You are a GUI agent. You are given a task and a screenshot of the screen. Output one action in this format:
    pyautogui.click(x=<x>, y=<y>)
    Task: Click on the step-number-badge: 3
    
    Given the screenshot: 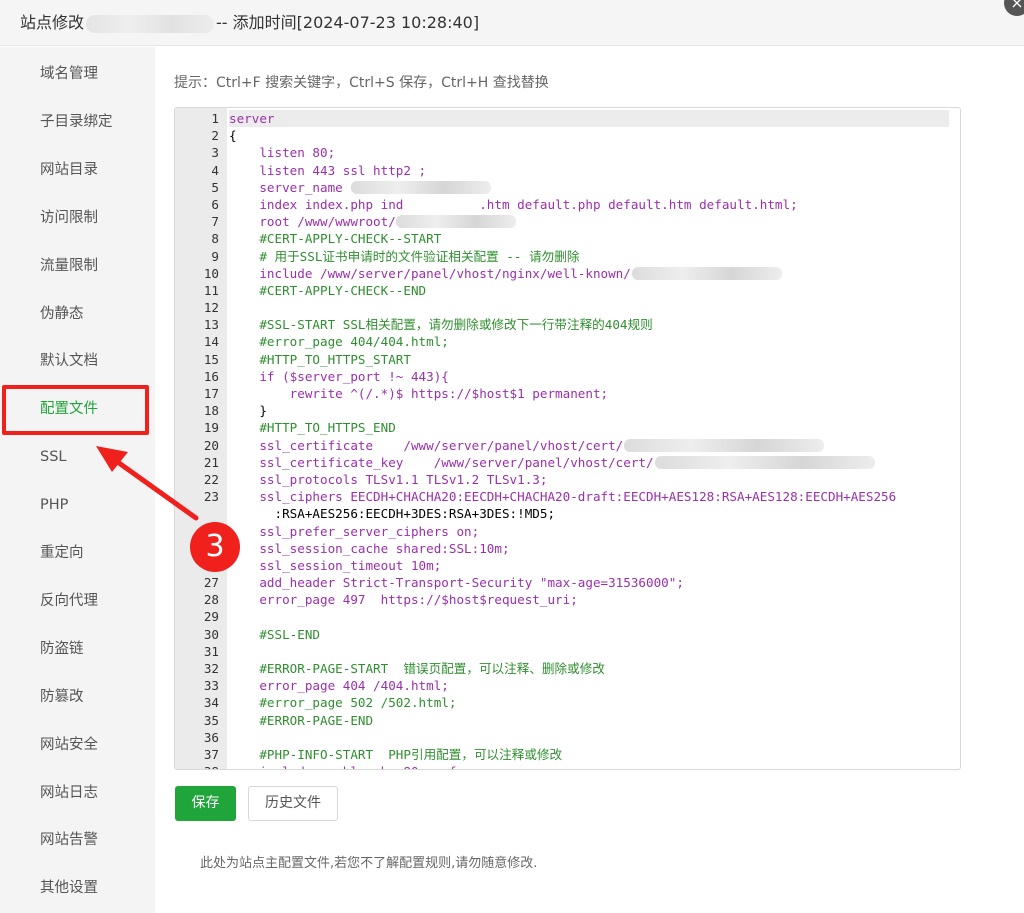 What is the action you would take?
    pyautogui.click(x=215, y=547)
    